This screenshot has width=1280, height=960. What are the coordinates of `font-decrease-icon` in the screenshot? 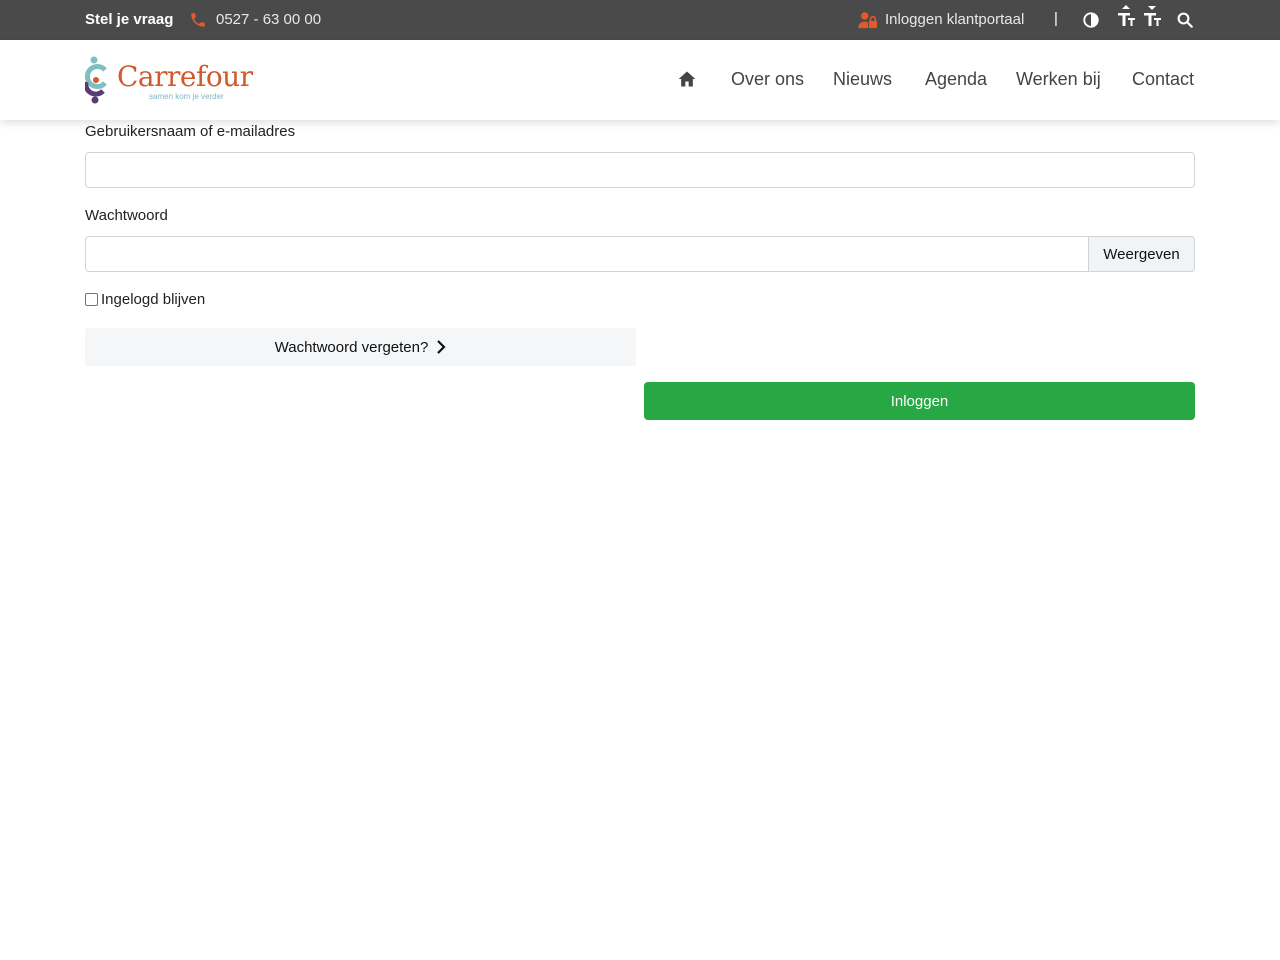 It's located at (1152, 16).